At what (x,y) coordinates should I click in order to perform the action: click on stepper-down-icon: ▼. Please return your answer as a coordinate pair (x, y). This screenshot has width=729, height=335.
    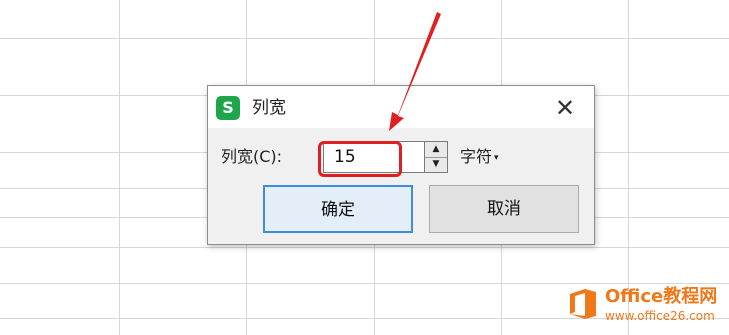
    Looking at the image, I should click on (436, 164).